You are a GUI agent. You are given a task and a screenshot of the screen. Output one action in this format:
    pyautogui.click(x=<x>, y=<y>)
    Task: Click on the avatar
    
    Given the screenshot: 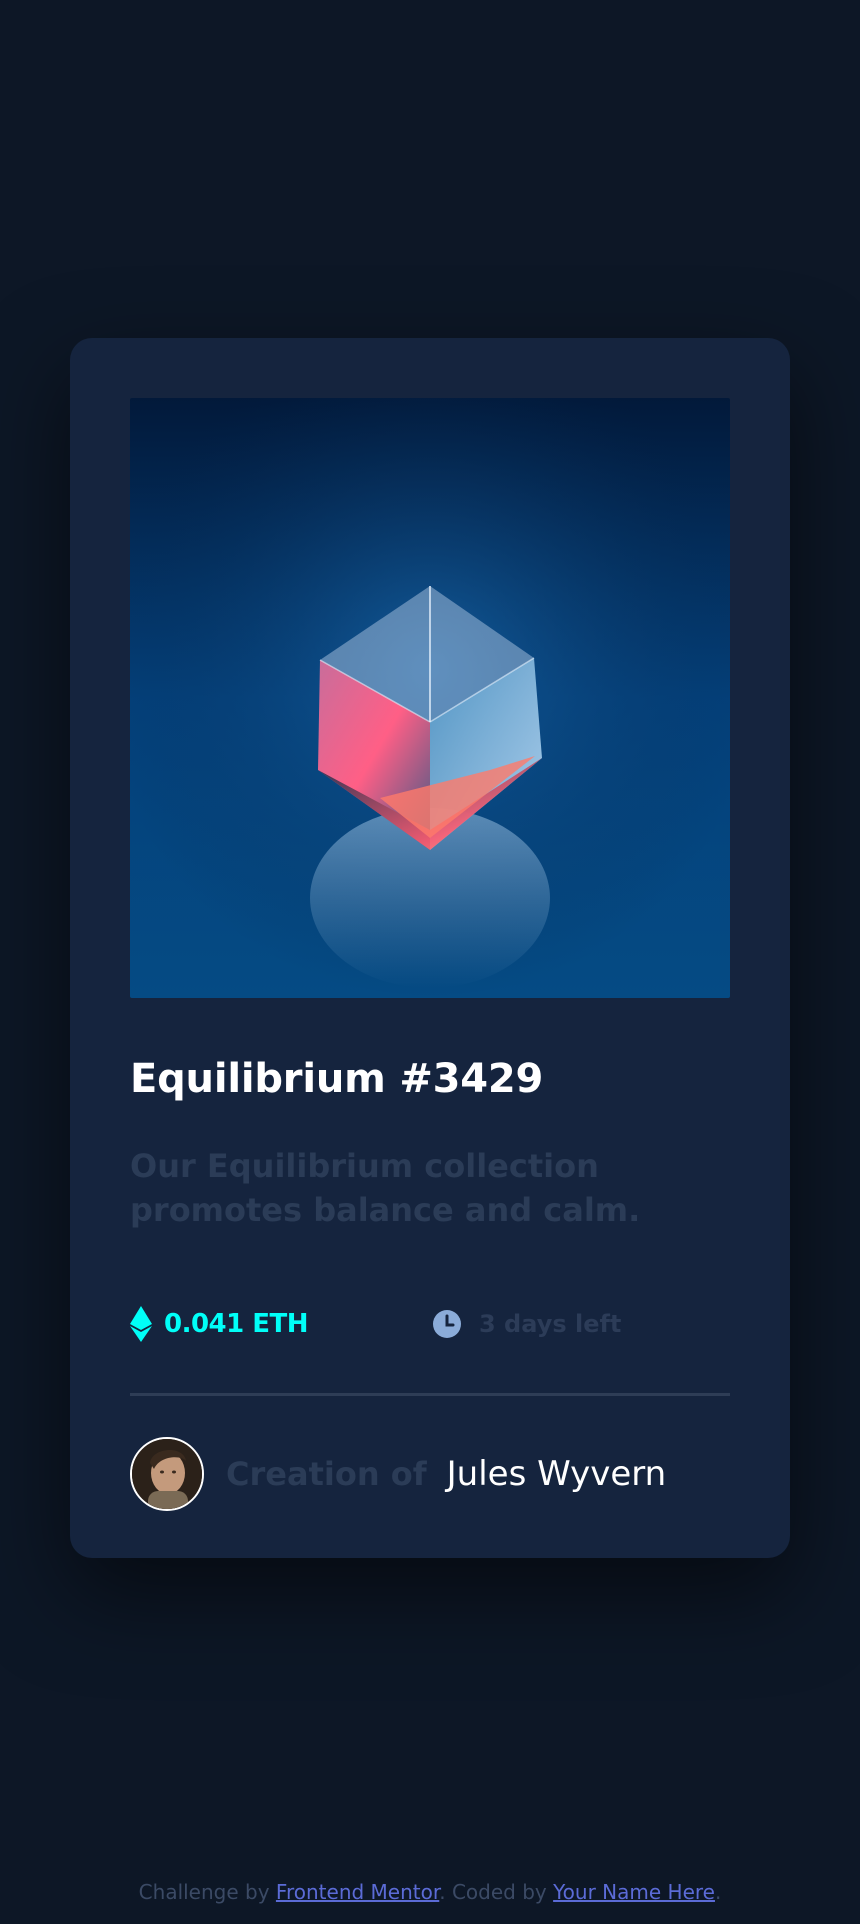 What is the action you would take?
    pyautogui.click(x=167, y=1474)
    